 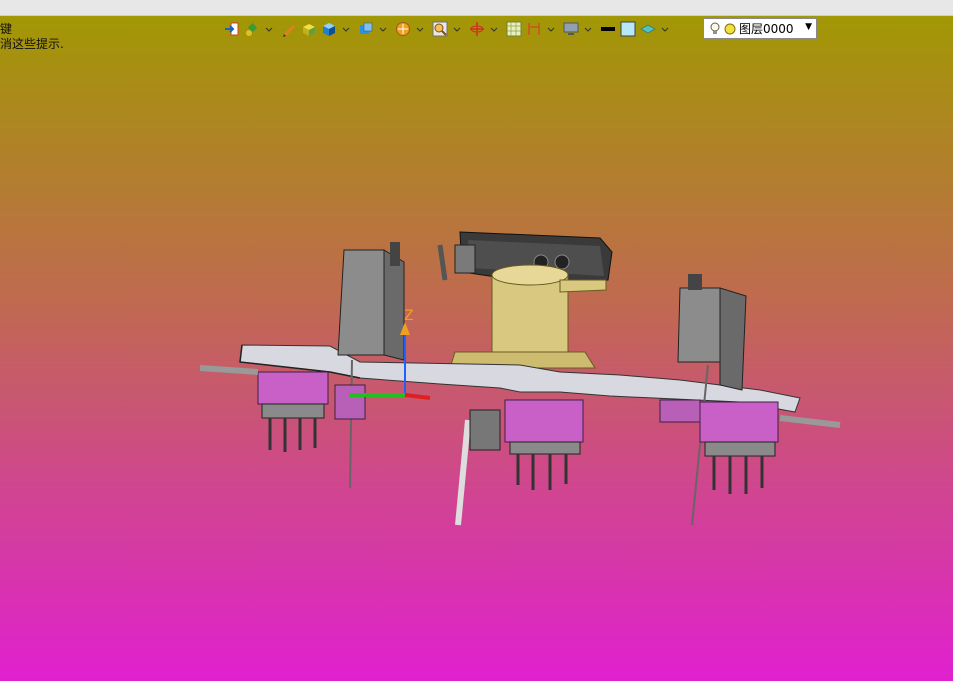 I want to click on central-column, so click(x=528, y=316).